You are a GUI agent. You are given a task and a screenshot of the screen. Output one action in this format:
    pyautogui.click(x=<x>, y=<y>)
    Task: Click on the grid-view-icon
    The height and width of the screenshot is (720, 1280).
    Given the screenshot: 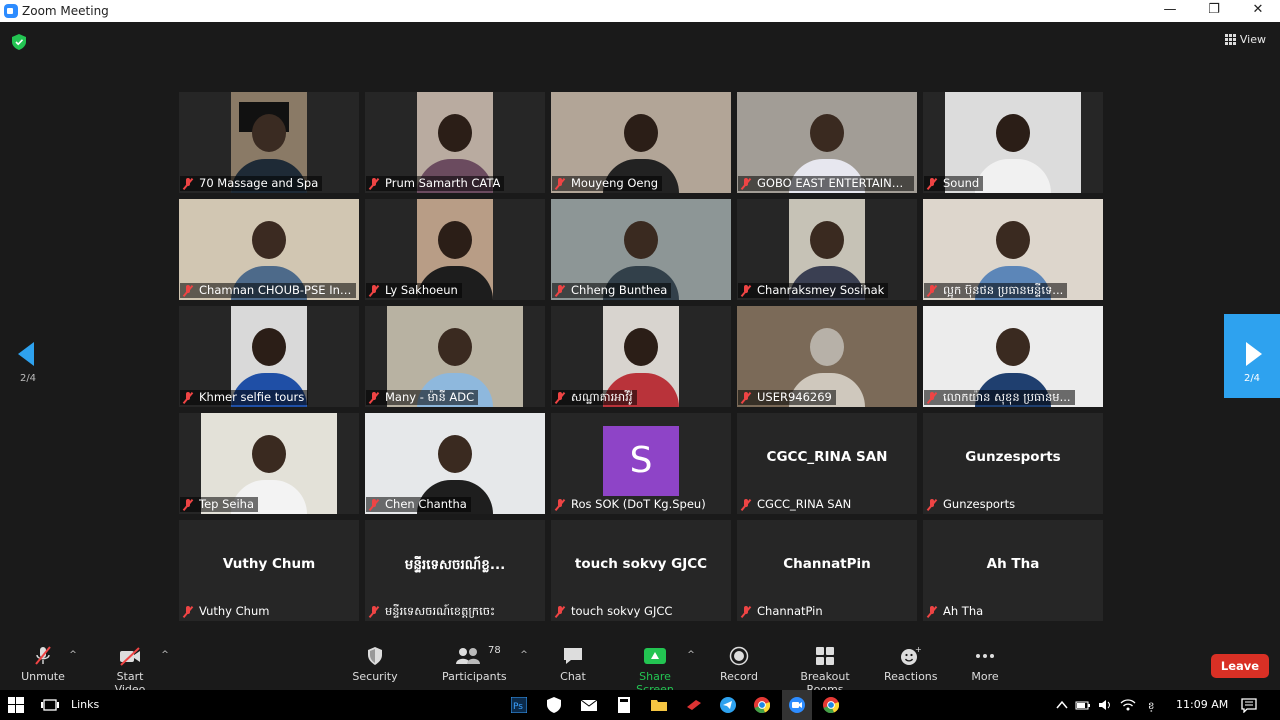 What is the action you would take?
    pyautogui.click(x=1230, y=39)
    